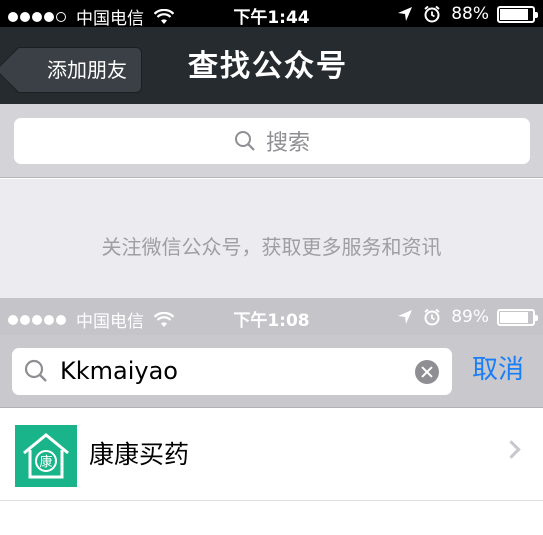 The height and width of the screenshot is (535, 543). What do you see at coordinates (427, 372) in the screenshot?
I see `clear-text-icon` at bounding box center [427, 372].